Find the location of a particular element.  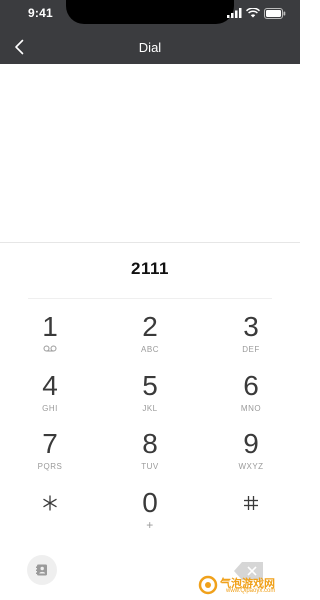

hash-icon is located at coordinates (251, 503).